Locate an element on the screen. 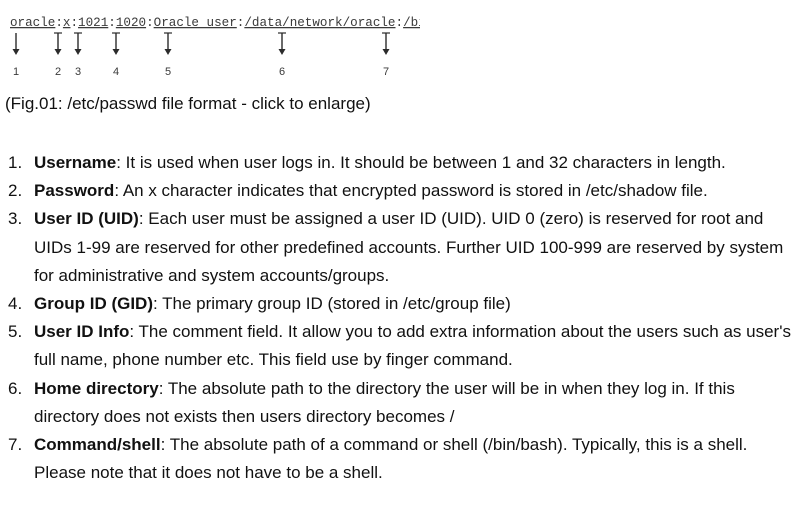 The image size is (800, 510). field-name: User ID Info is located at coordinates (82, 332).